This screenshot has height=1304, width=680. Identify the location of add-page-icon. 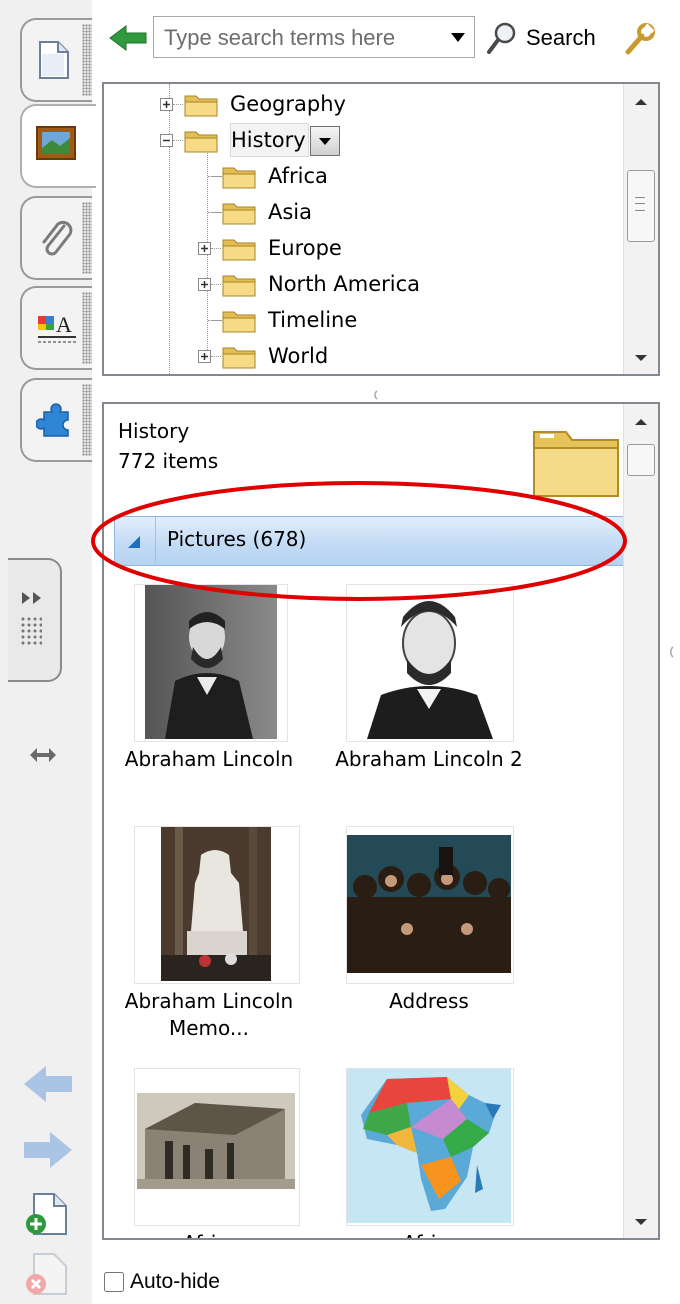
(48, 1214).